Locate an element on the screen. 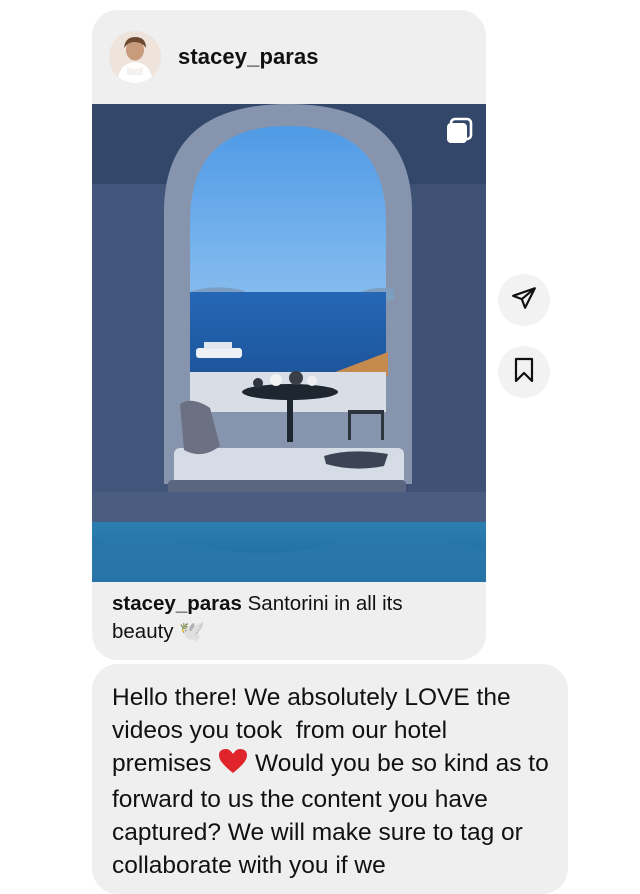  post-header: stacey_paras is located at coordinates (289, 57).